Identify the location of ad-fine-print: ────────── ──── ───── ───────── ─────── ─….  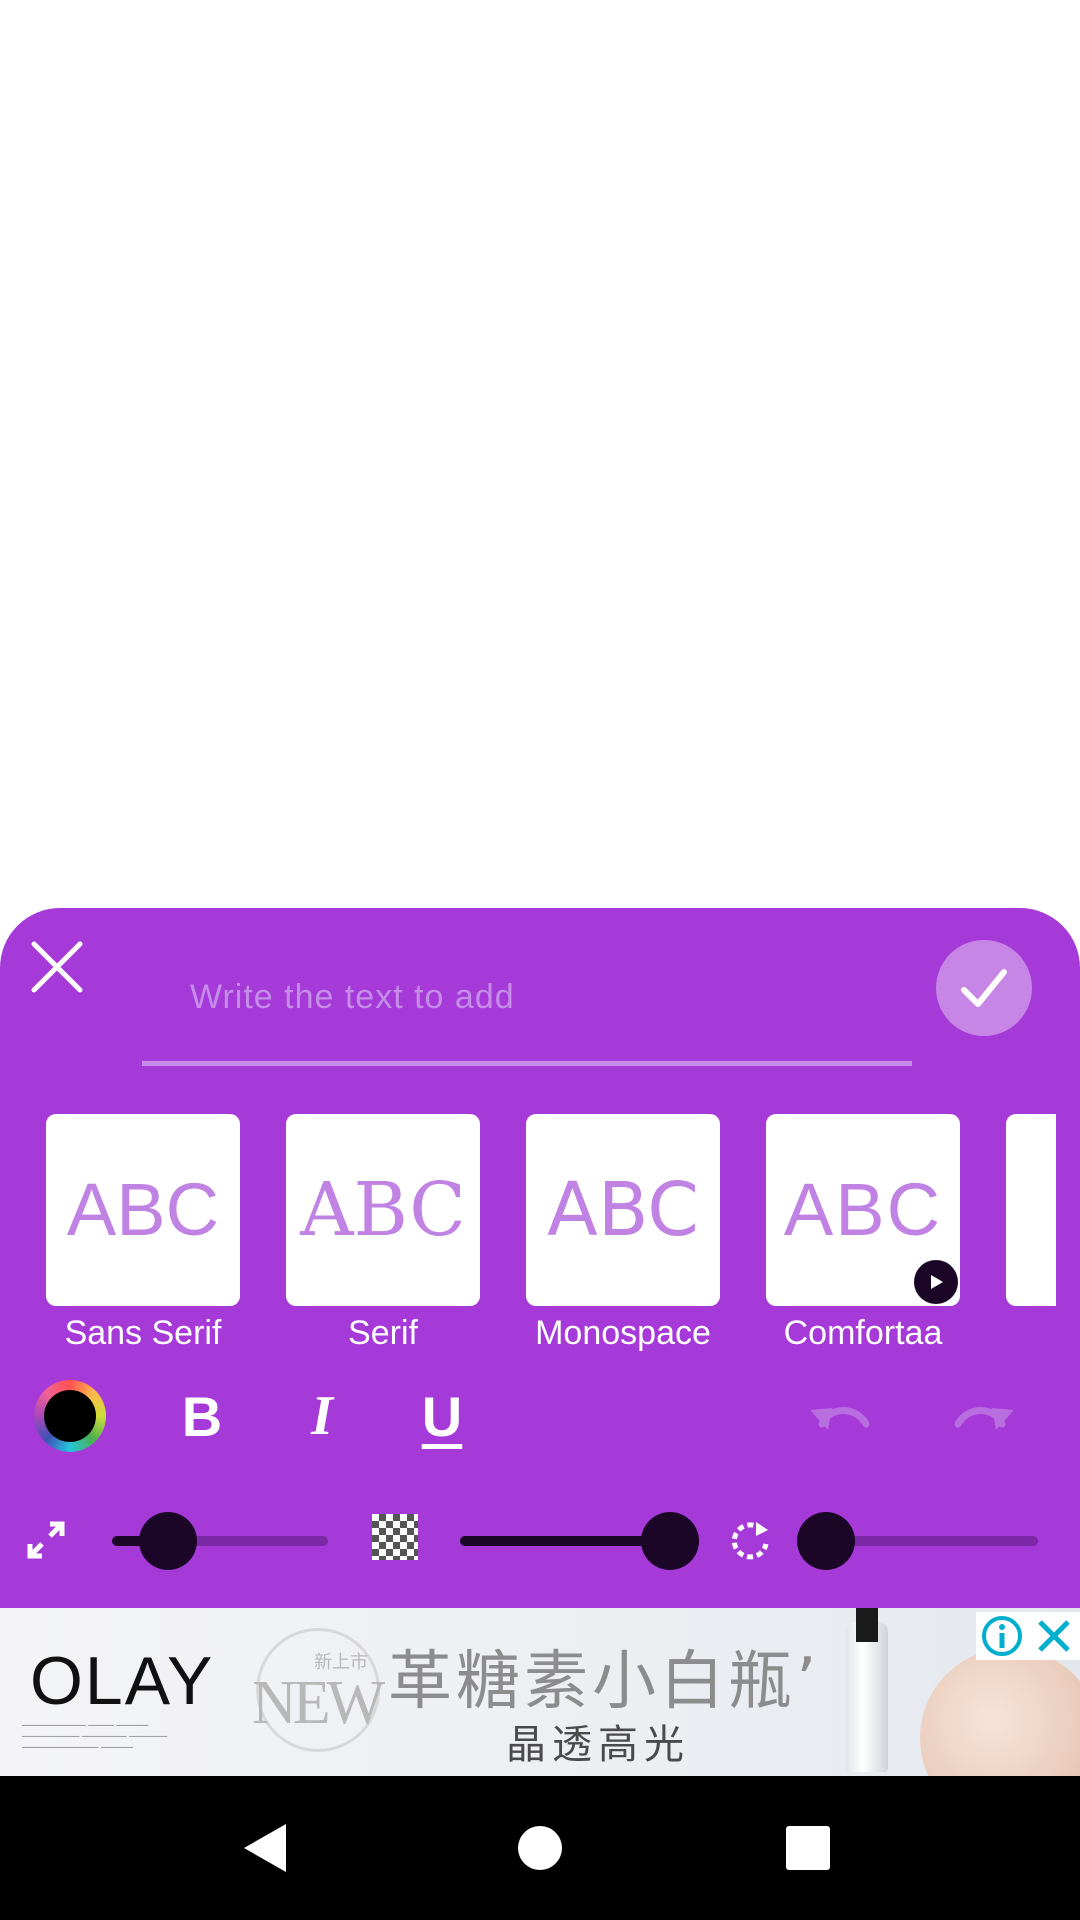
(95, 1736).